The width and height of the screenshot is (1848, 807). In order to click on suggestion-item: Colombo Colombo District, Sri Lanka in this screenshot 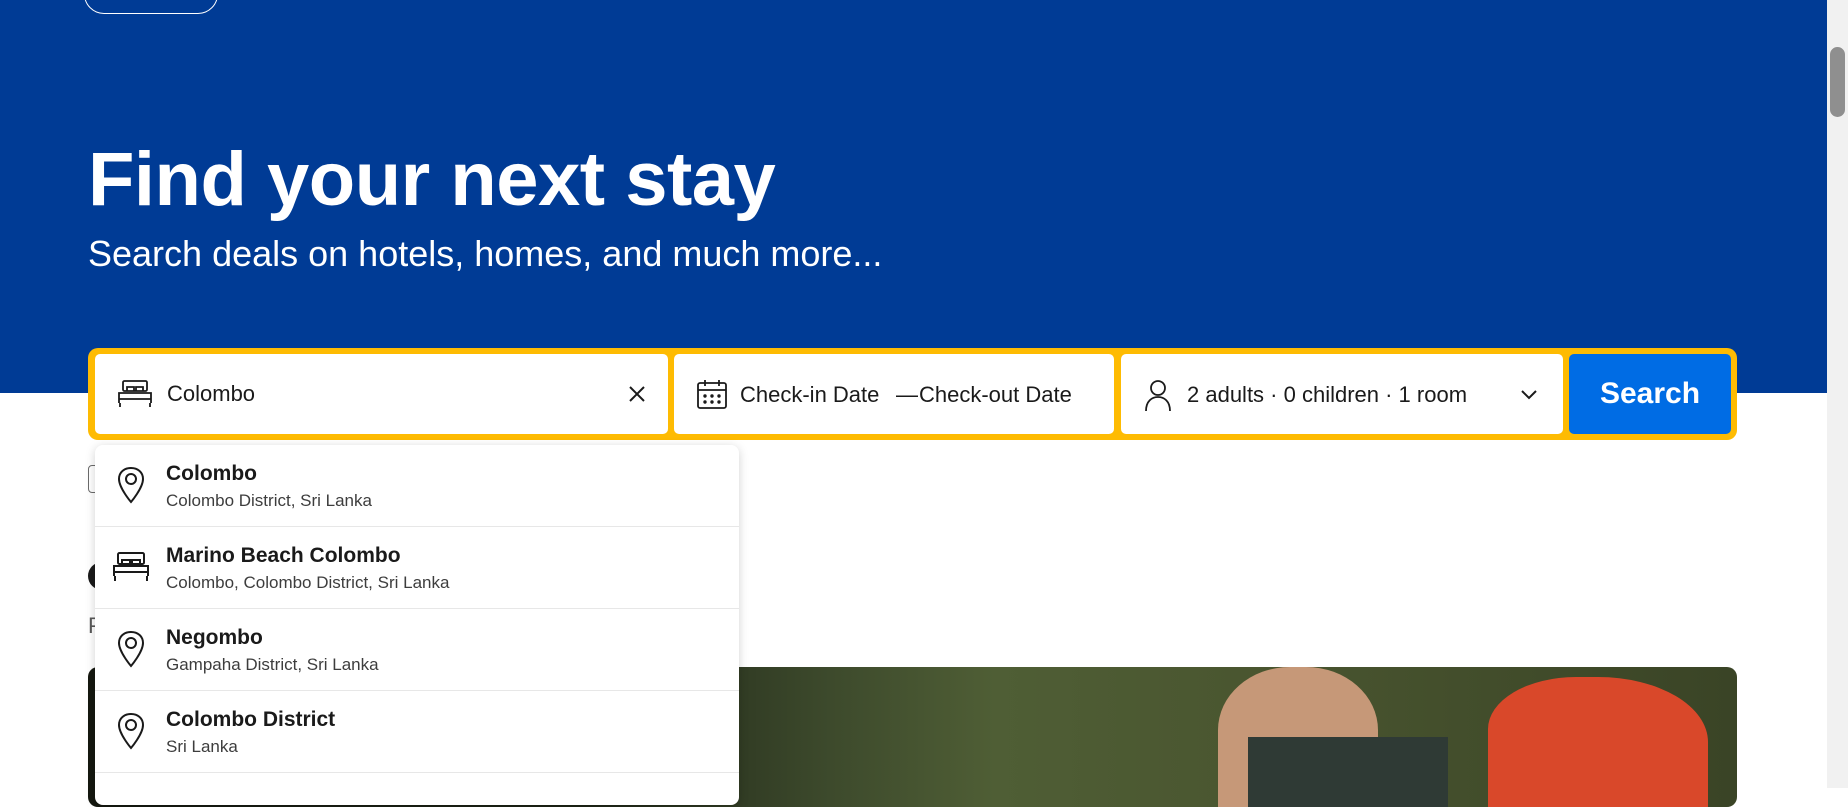, I will do `click(417, 486)`.